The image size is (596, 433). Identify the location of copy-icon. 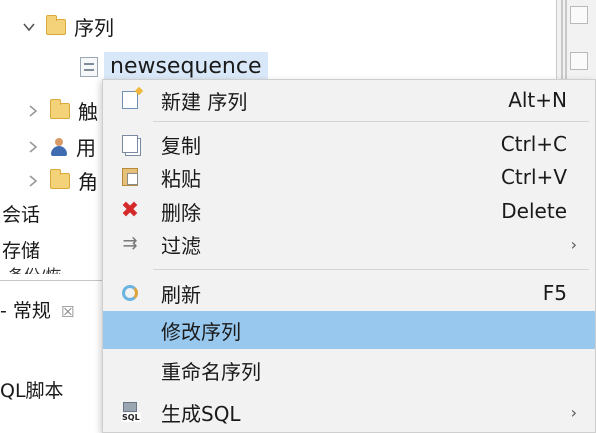
(130, 144).